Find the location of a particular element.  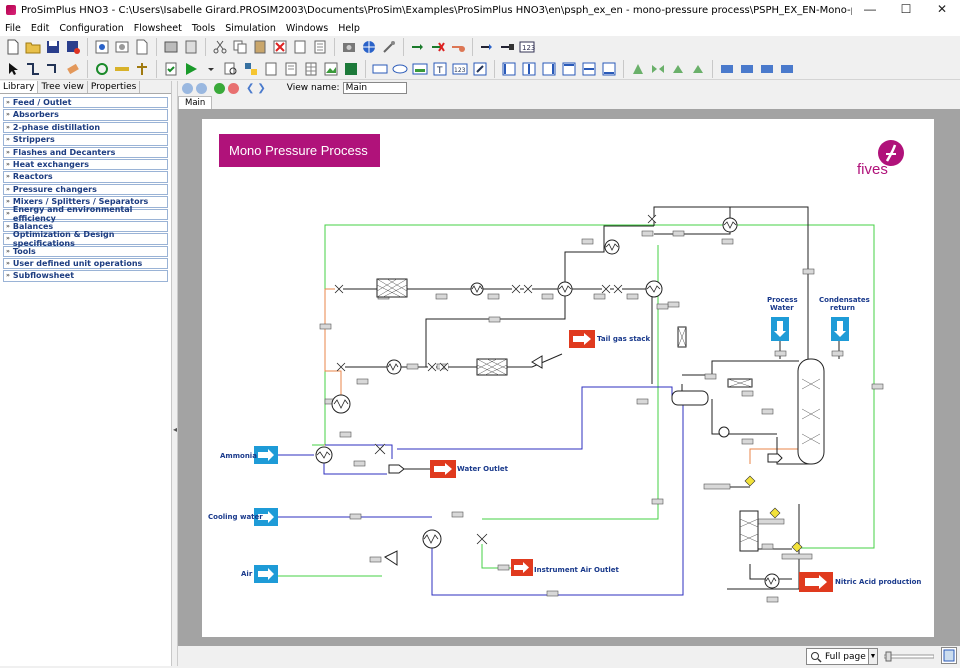

library-category: » Absorbers is located at coordinates (85, 115).